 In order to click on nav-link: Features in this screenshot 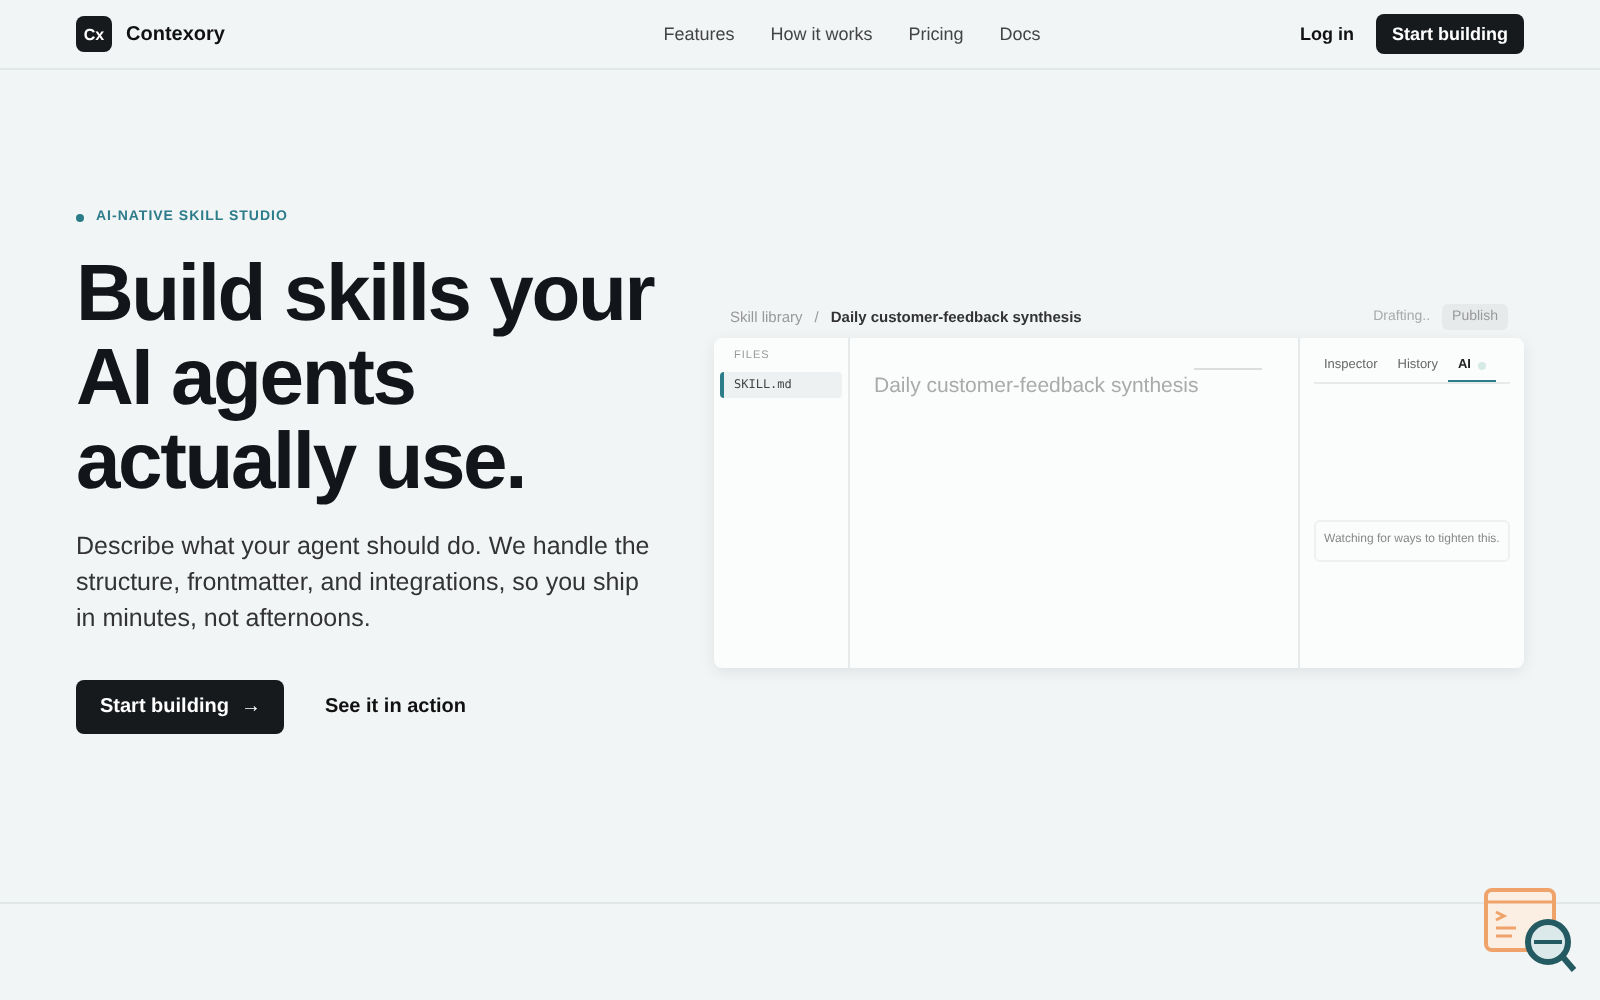, I will do `click(699, 34)`.